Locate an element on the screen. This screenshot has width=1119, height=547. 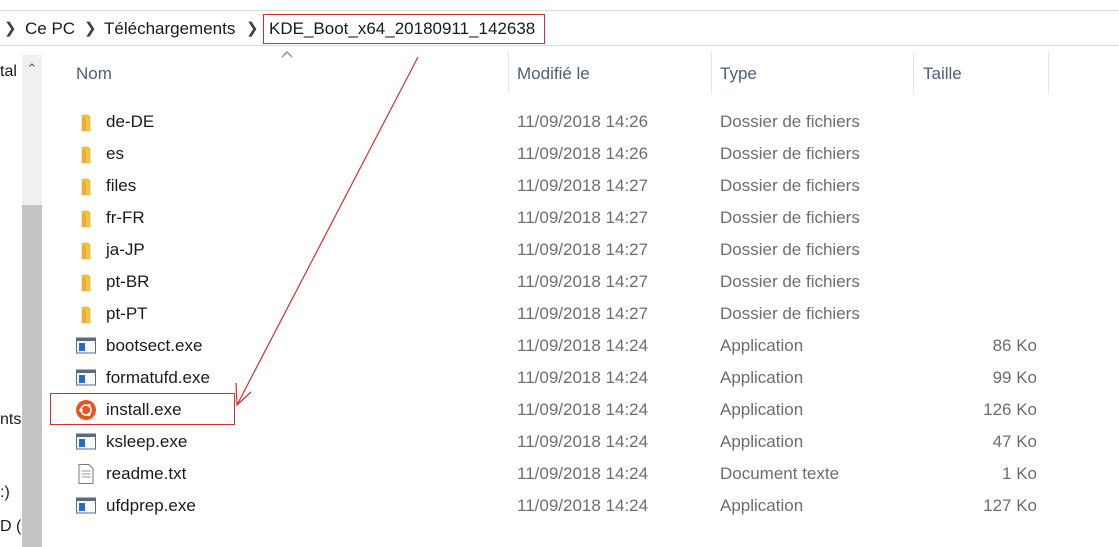
file-row: es 11/09/2018 14:26 Dossier de fichiers is located at coordinates (549, 154).